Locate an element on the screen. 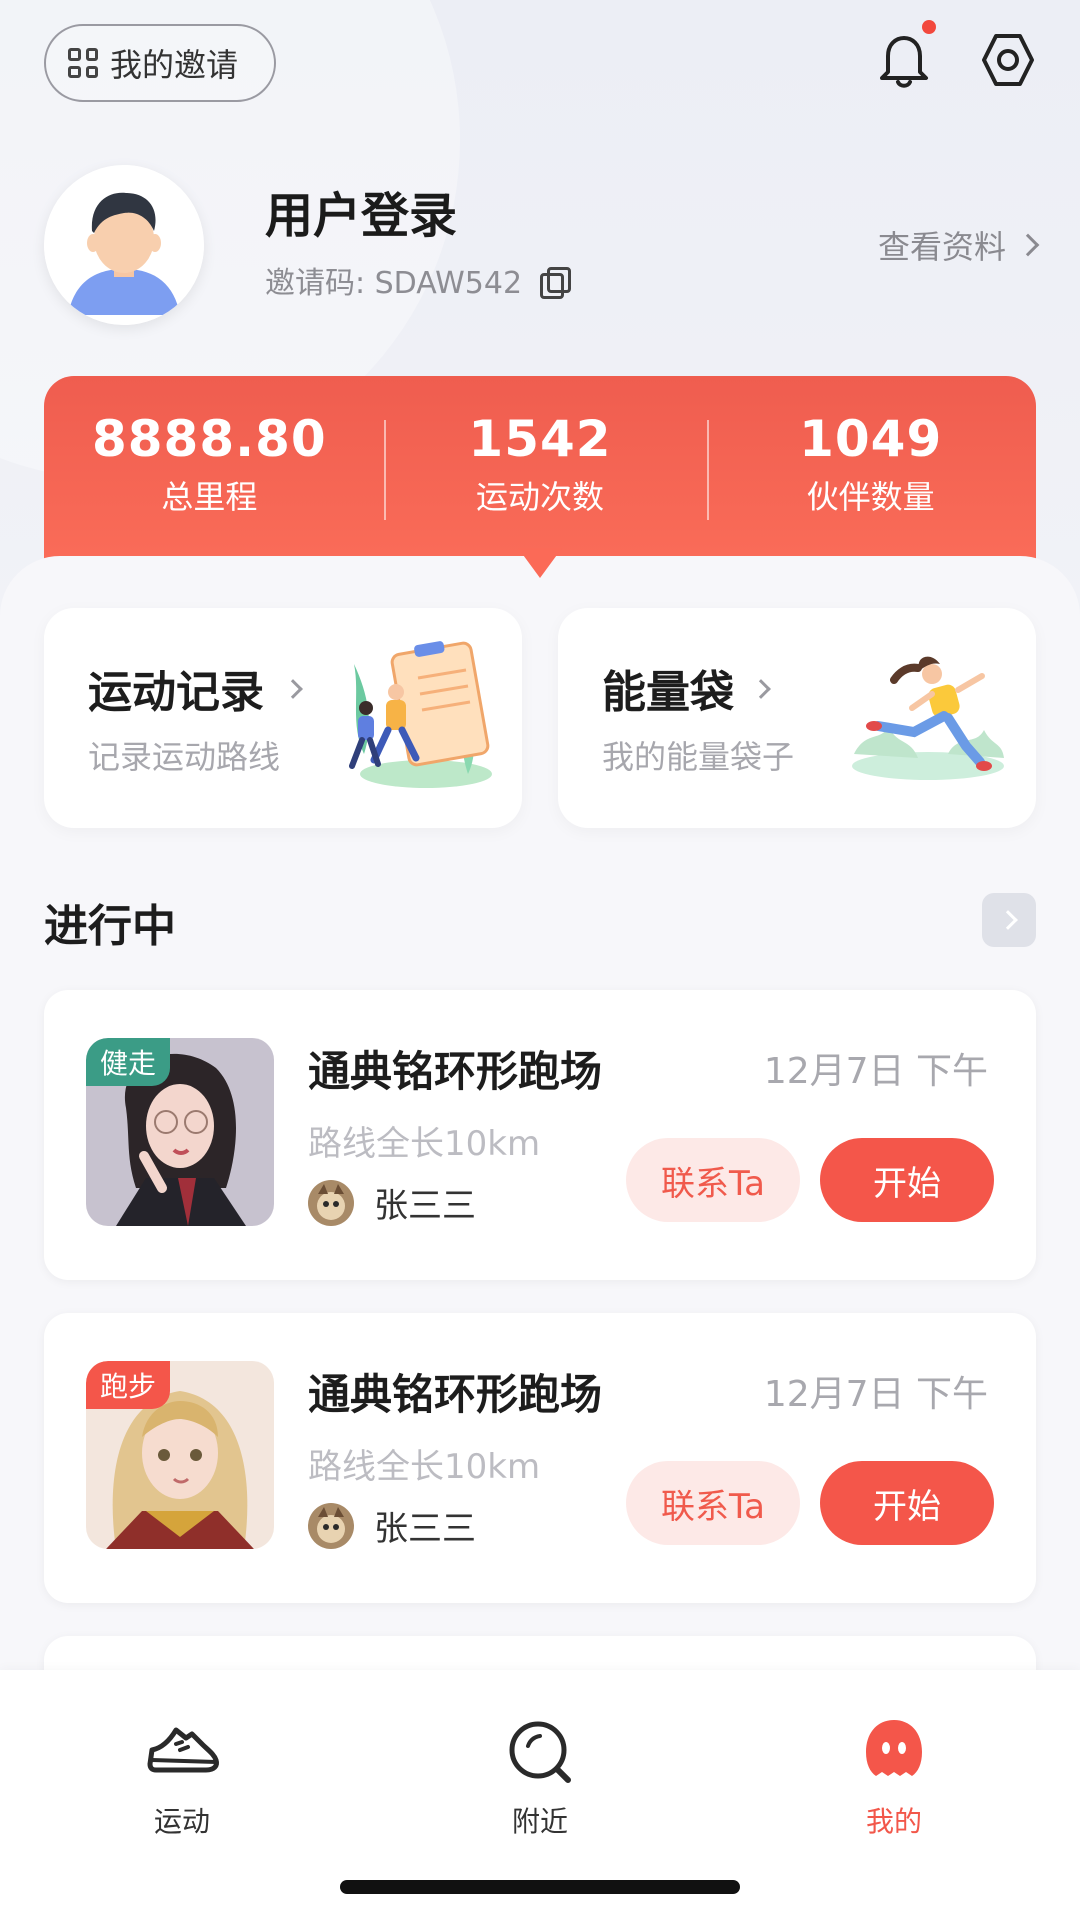 The image size is (1080, 1920). avatar is located at coordinates (124, 245).